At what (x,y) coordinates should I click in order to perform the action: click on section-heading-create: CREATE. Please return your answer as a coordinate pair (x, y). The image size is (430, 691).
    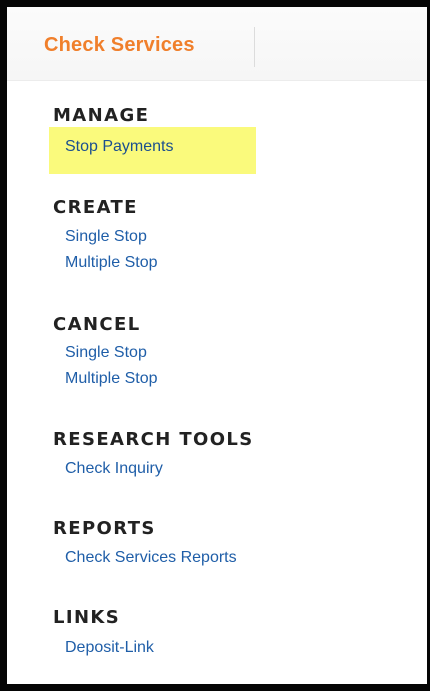
    Looking at the image, I should click on (95, 207).